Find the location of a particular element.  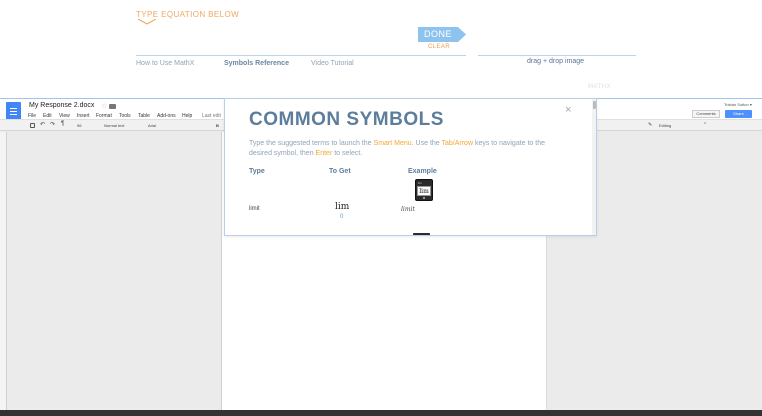

column-header-type: Type is located at coordinates (257, 171).